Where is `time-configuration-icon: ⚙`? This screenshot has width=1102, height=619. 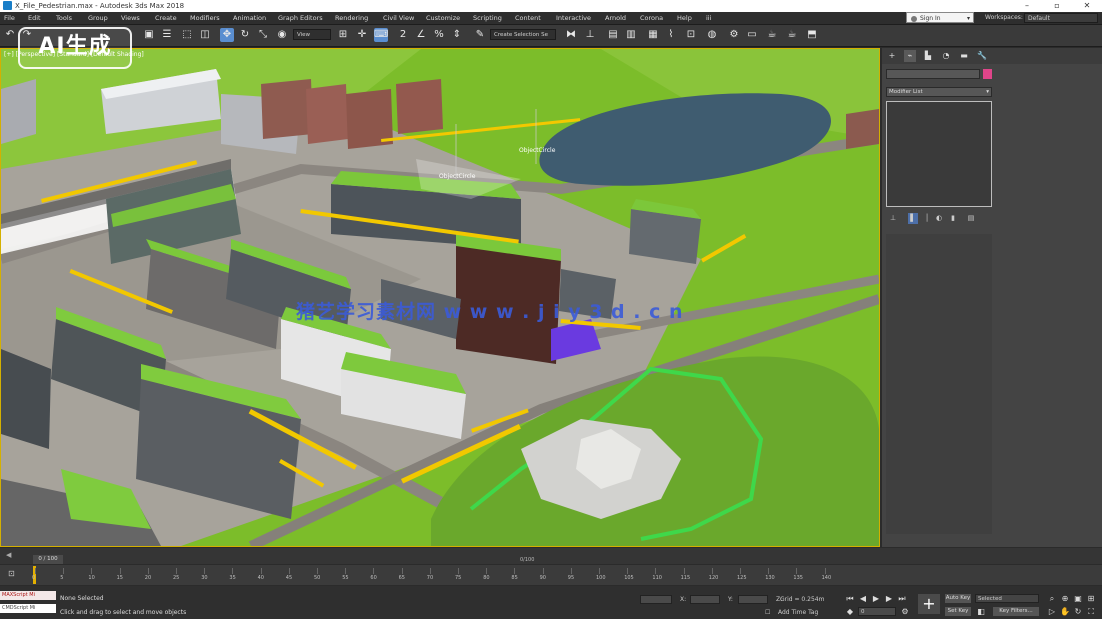
time-configuration-icon: ⚙ is located at coordinates (905, 612).